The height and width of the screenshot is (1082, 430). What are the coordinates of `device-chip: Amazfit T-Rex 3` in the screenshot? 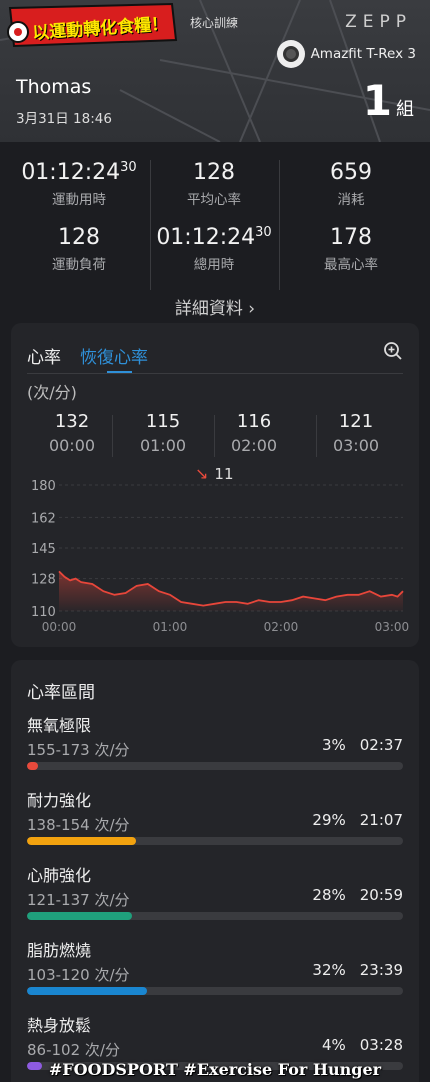 It's located at (346, 54).